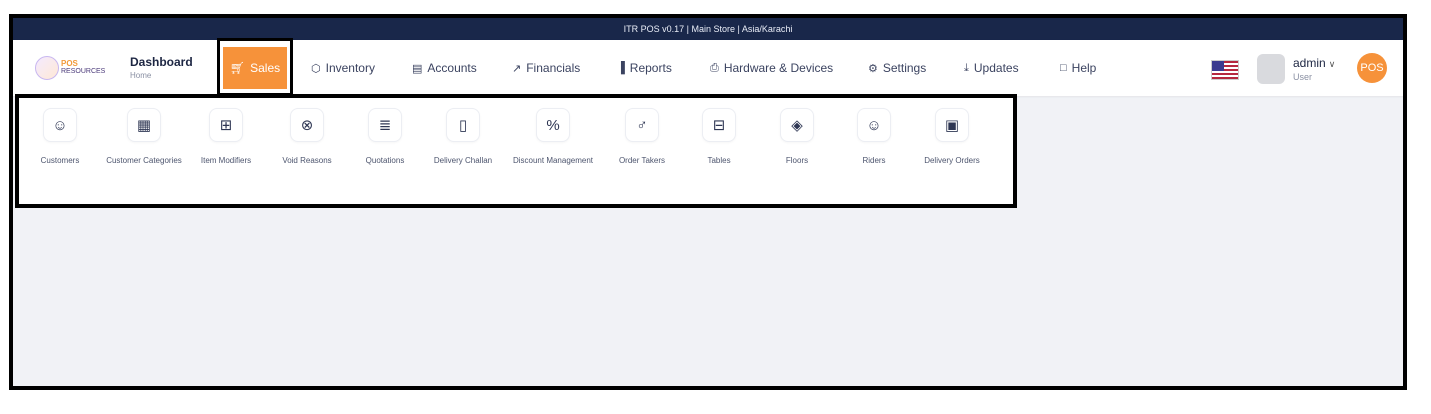  I want to click on nav-accounts: ▤ Accounts, so click(444, 68).